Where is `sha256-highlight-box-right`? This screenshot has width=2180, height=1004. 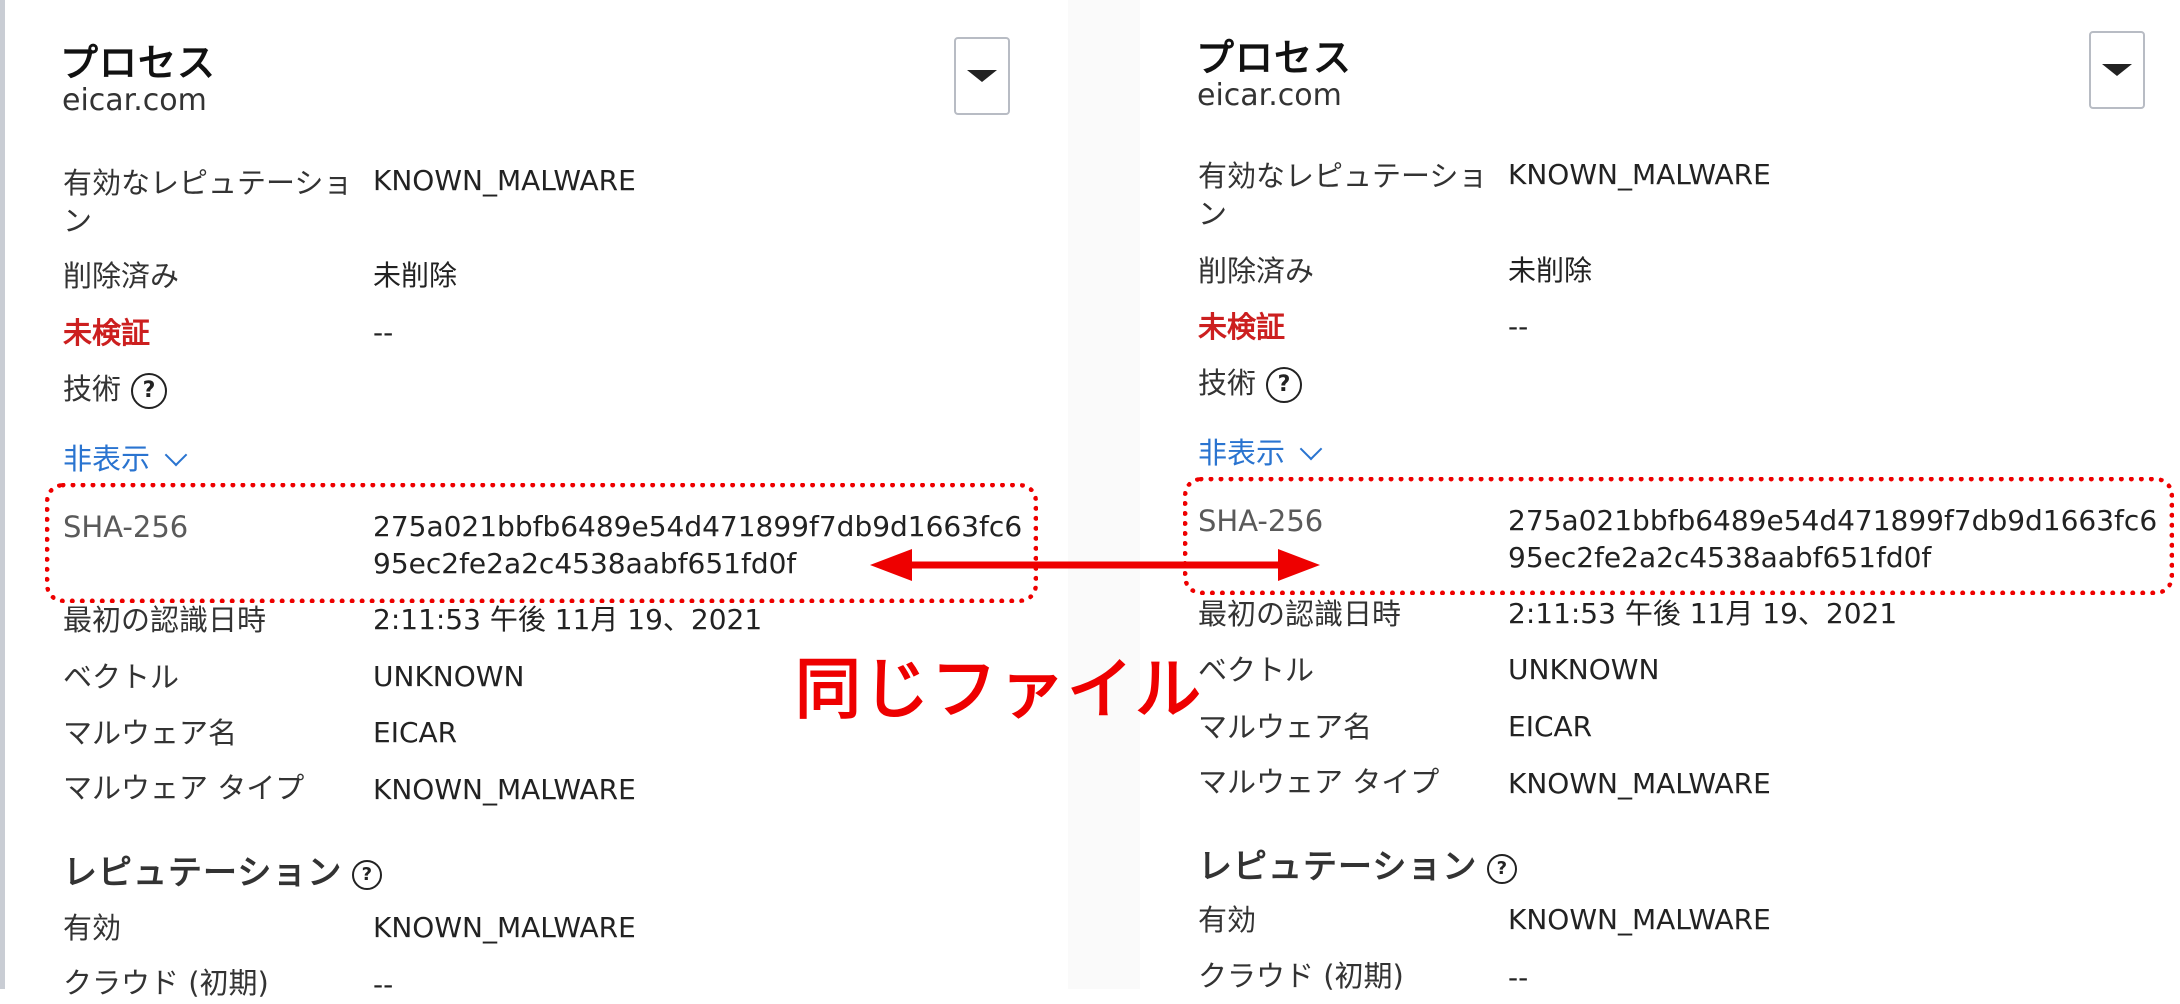 sha256-highlight-box-right is located at coordinates (1678, 536).